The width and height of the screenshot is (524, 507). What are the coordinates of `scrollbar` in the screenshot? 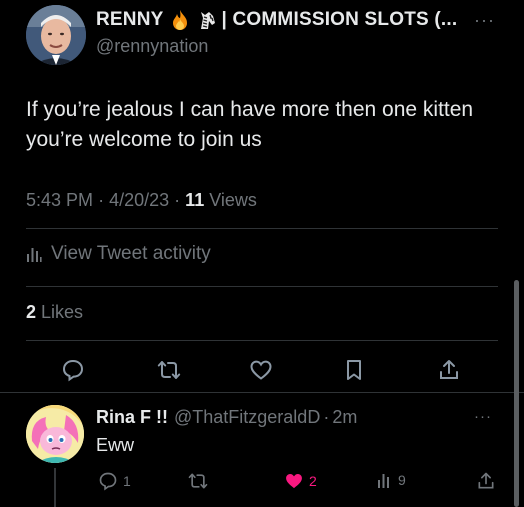 It's located at (516, 393).